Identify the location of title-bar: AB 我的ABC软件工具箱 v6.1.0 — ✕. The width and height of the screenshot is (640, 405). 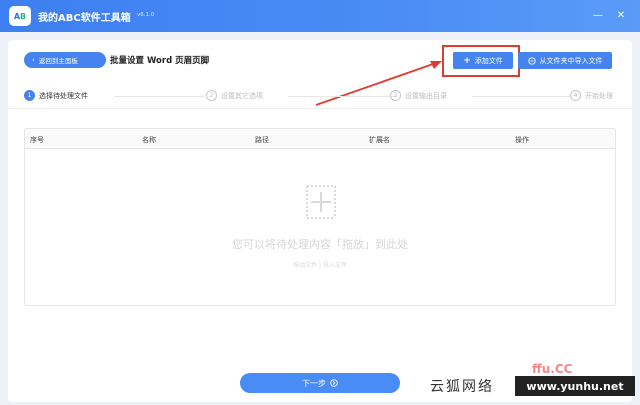
(320, 16).